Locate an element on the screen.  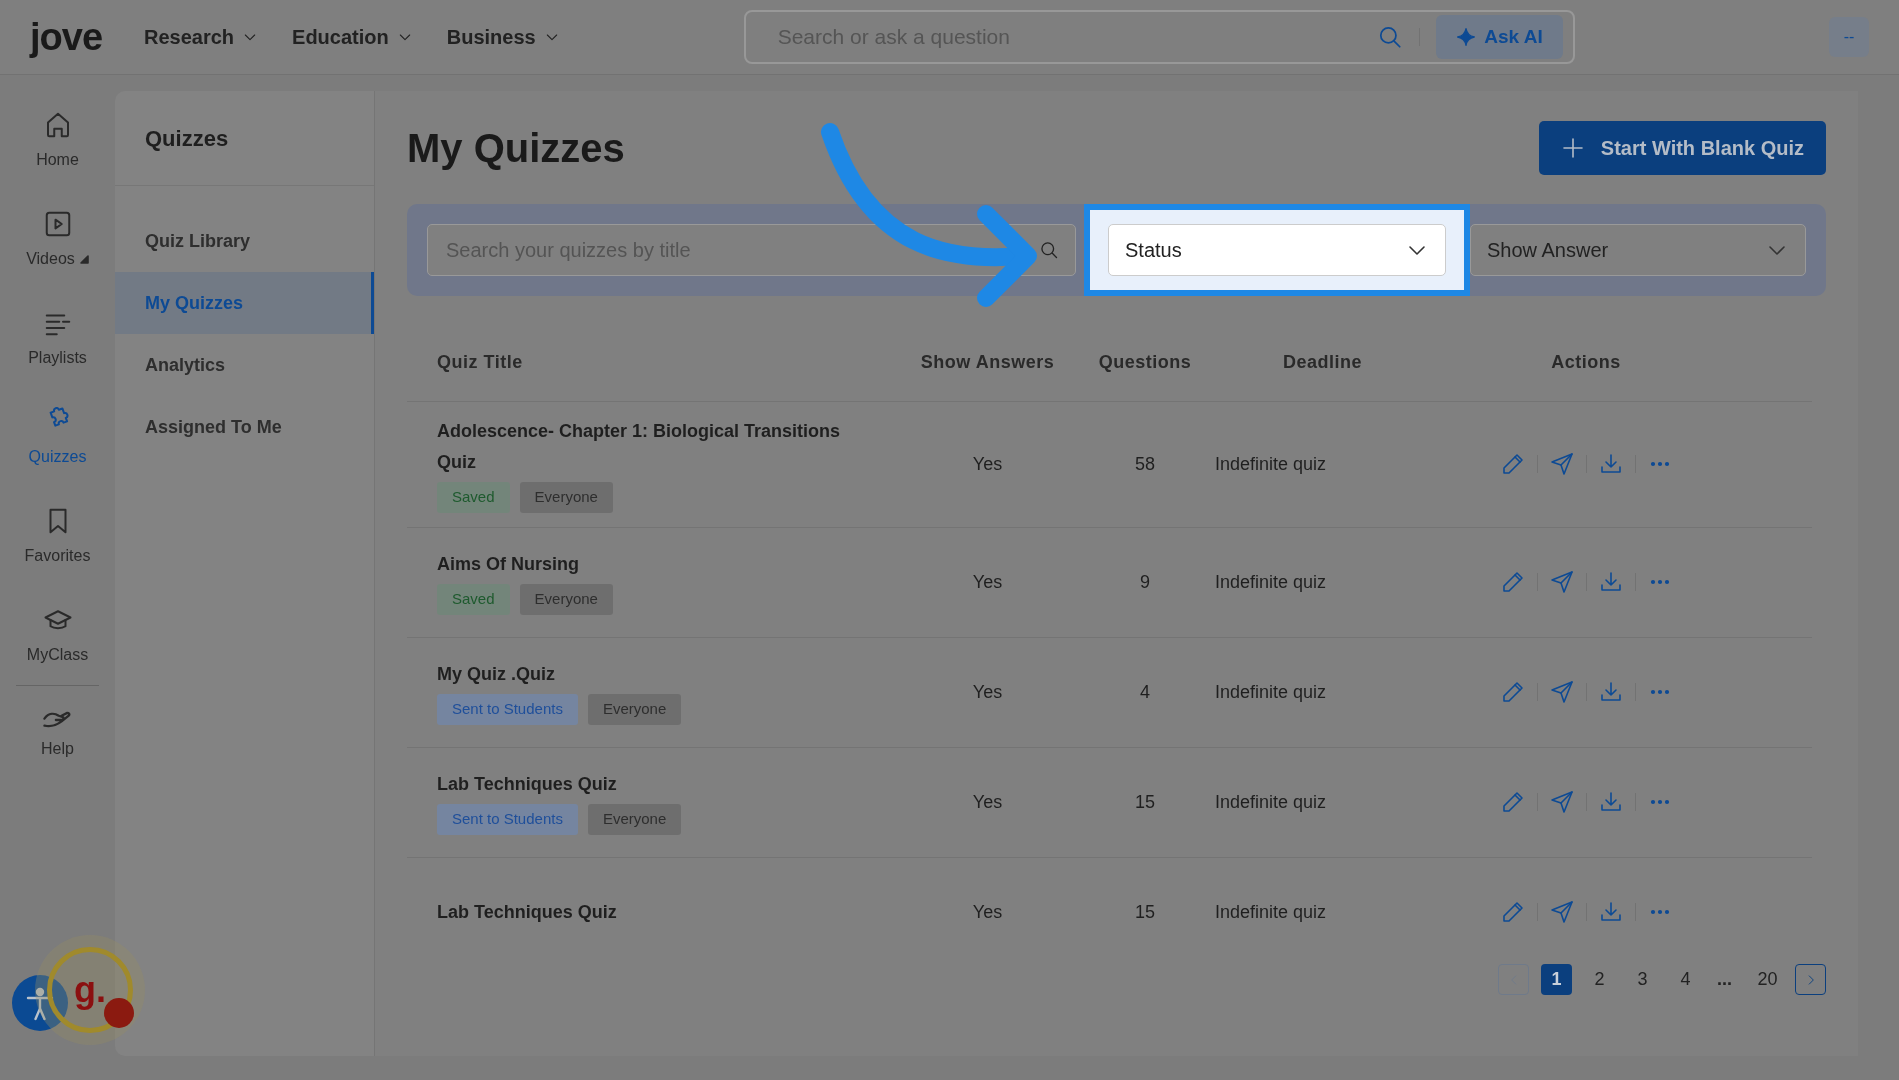
user-button: -- is located at coordinates (1849, 37).